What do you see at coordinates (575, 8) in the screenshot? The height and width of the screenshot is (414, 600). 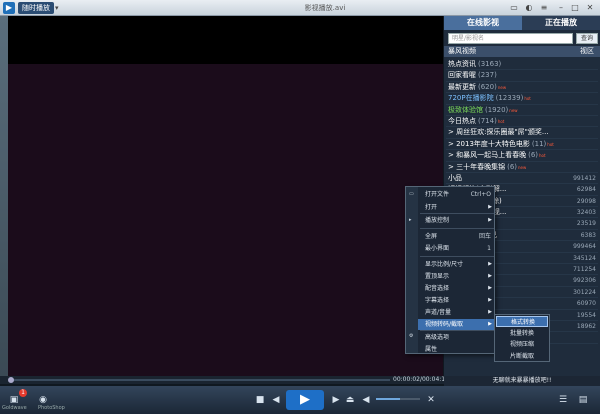 I see `maximize-button: □` at bounding box center [575, 8].